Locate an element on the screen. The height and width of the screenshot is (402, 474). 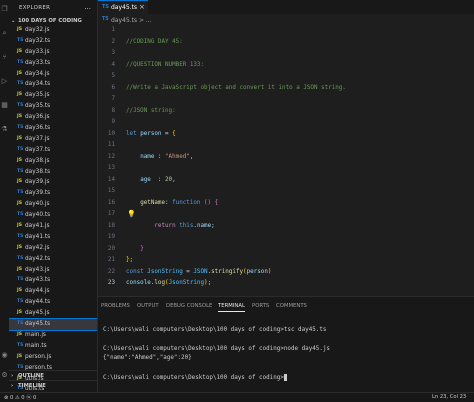
outline-section: › OUTLINE is located at coordinates (53, 375).